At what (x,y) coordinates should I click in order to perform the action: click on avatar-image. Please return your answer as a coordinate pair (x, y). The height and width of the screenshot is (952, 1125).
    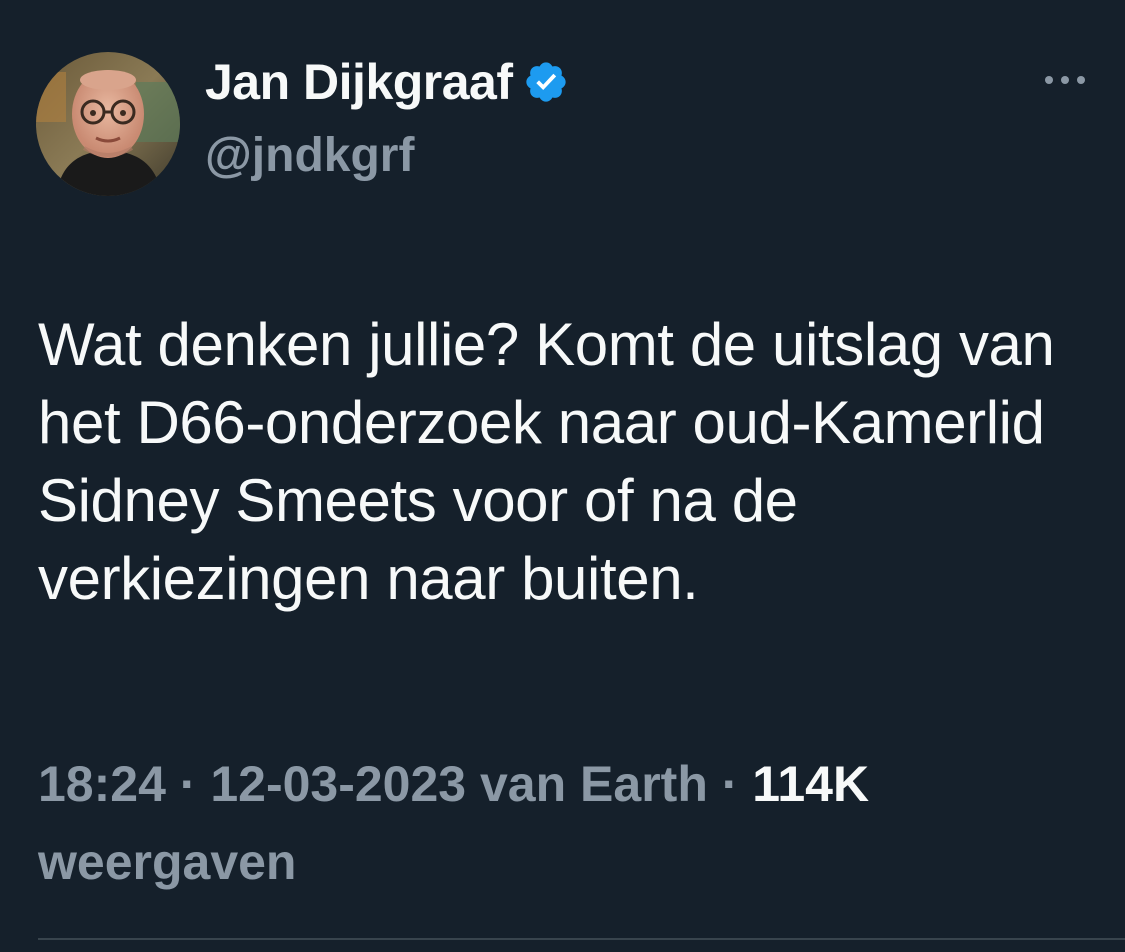
    Looking at the image, I should click on (108, 124).